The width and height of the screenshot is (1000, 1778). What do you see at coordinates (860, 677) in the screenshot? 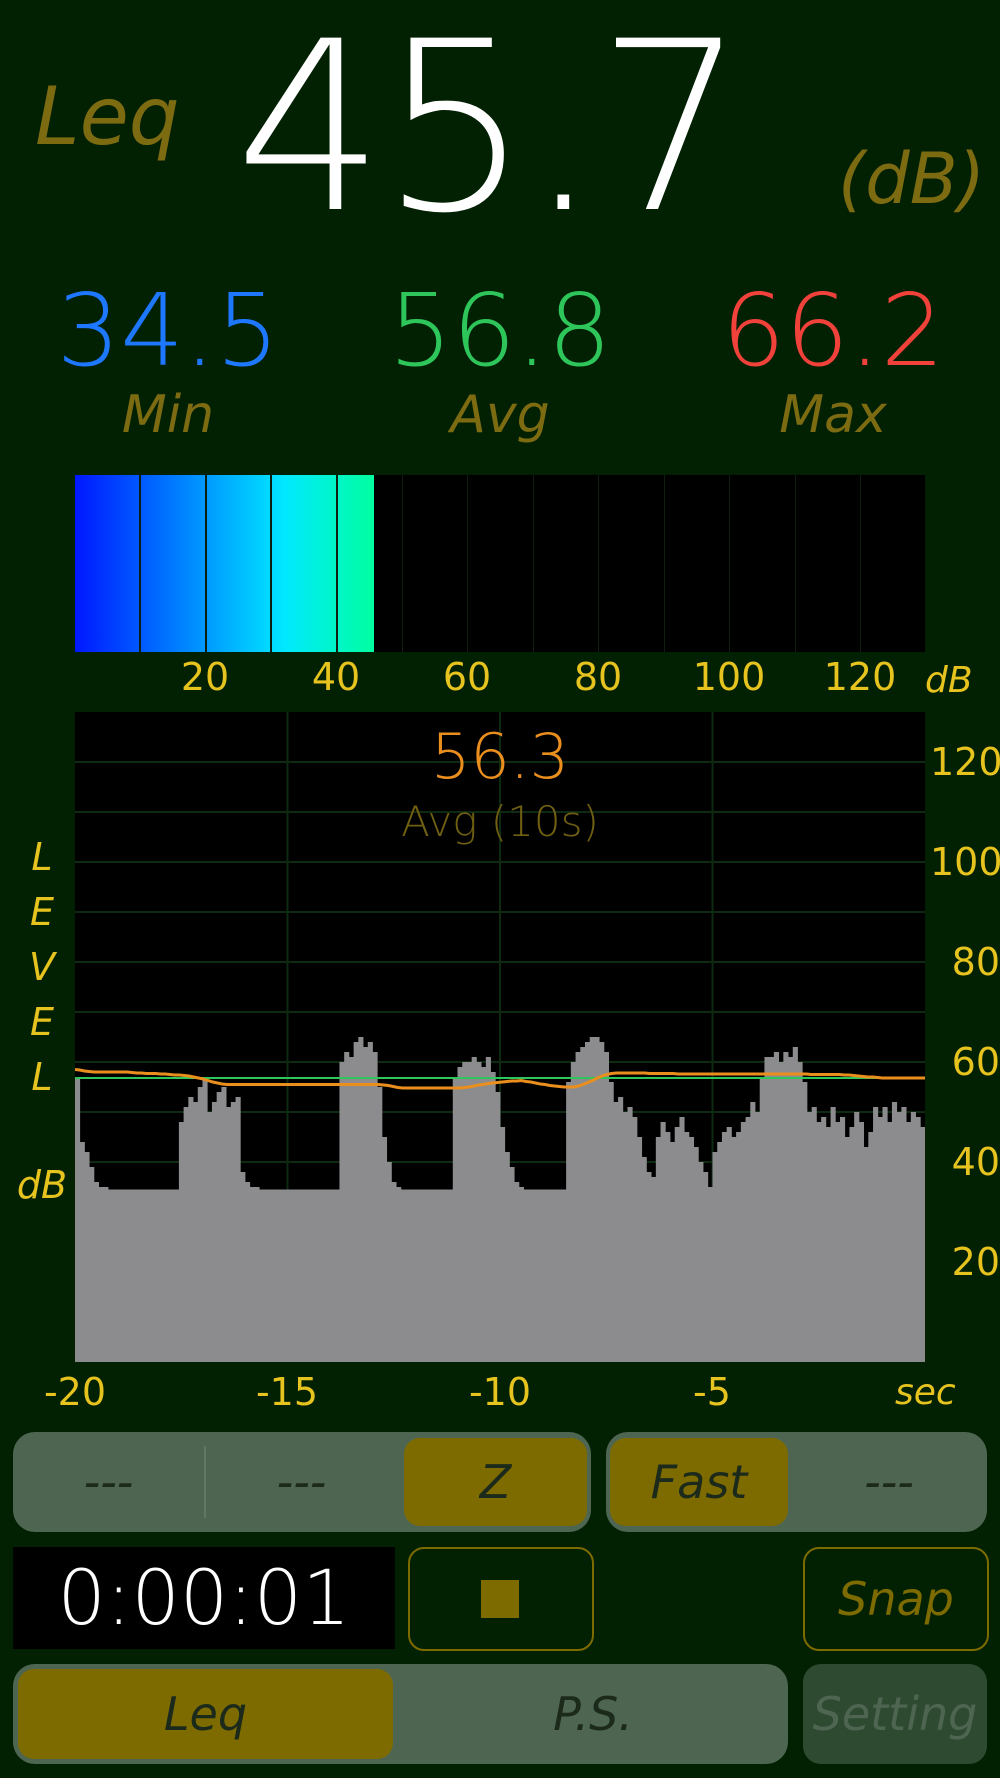
I see `bar-scale-label: 120` at bounding box center [860, 677].